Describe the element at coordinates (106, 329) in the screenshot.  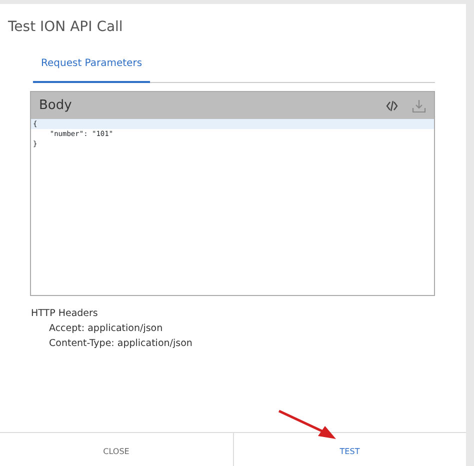
I see `header-line: Accept: application/json` at that location.